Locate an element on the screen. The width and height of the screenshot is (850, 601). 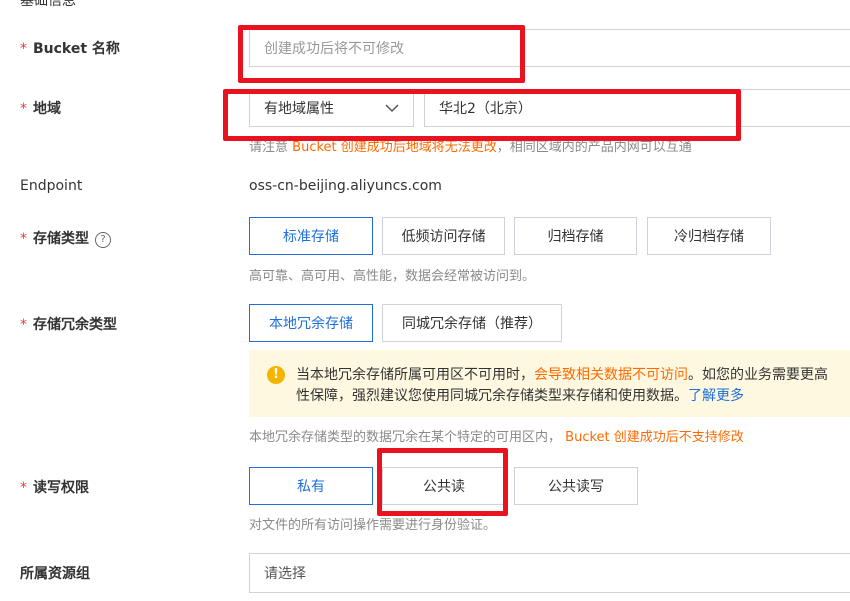
redundancy-option-zrs: 同城冗余存储（推荐） is located at coordinates (472, 323).